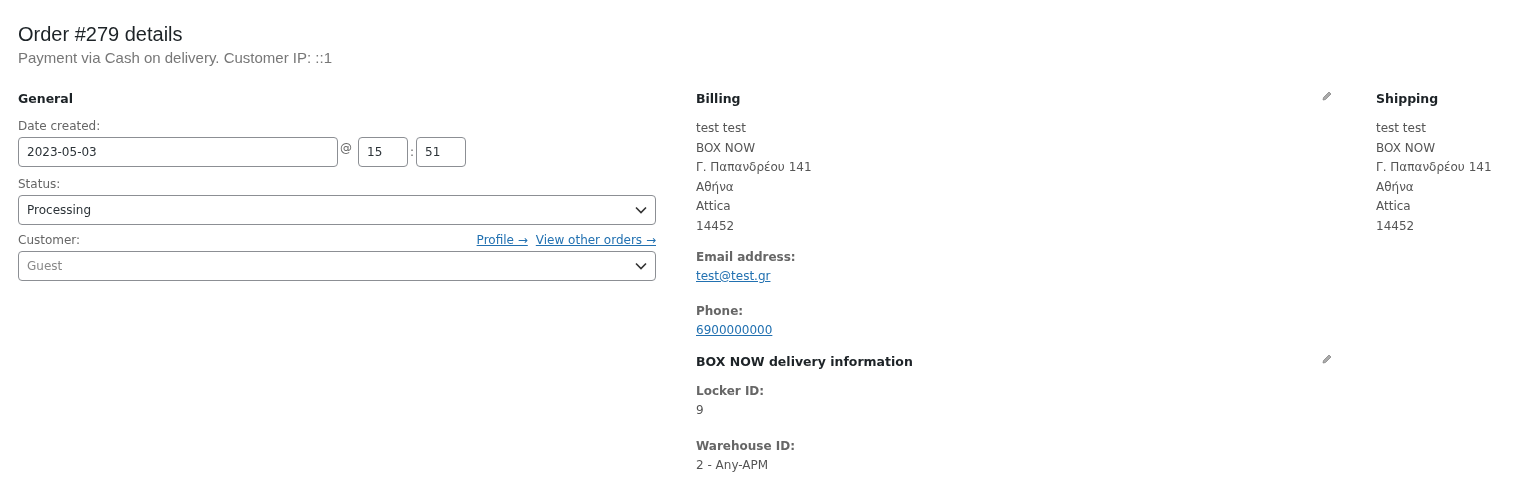 The width and height of the screenshot is (1524, 501). Describe the element at coordinates (700, 410) in the screenshot. I see `field-value: 9` at that location.